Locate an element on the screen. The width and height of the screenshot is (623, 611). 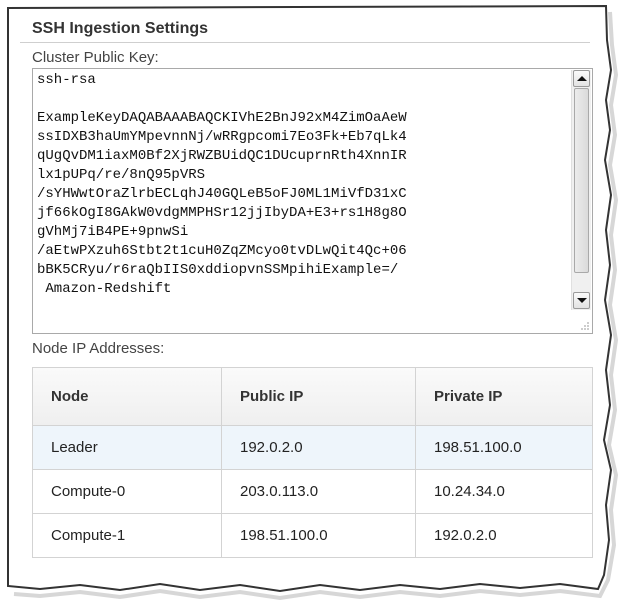
table-row: Leader 192.0.2.0 198.51.100.0 is located at coordinates (312, 447).